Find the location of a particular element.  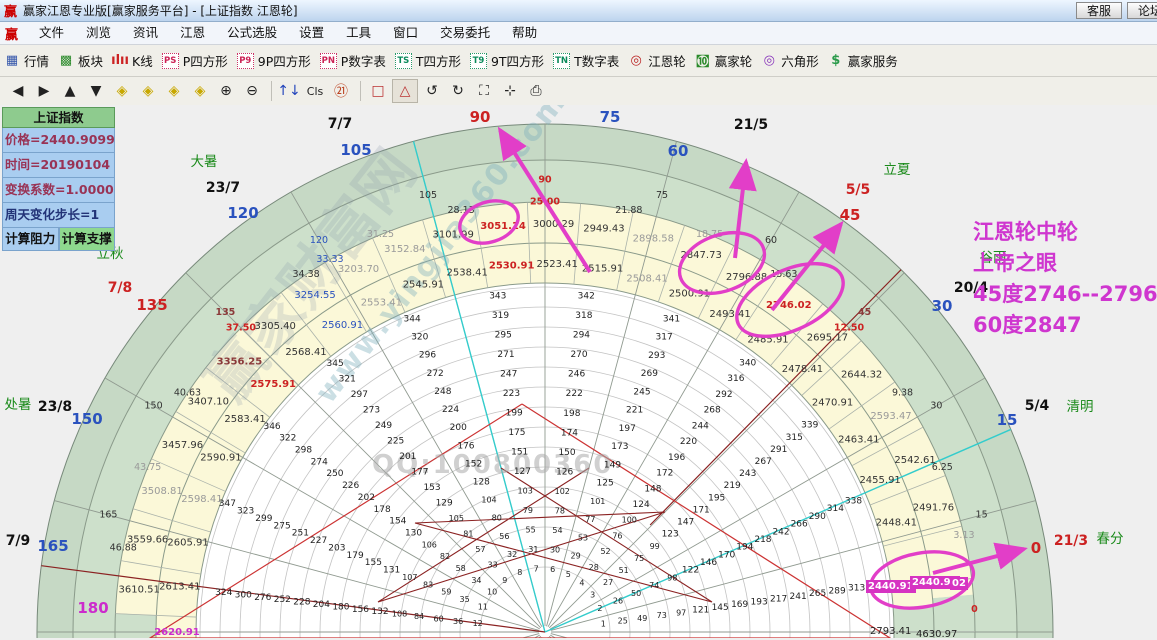

K线-icon: ılıı is located at coordinates (120, 61).